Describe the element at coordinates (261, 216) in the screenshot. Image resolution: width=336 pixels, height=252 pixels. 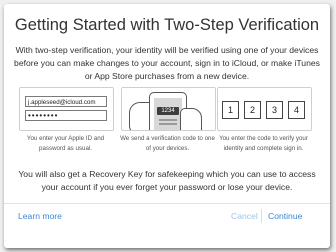
I see `button-separator` at that location.